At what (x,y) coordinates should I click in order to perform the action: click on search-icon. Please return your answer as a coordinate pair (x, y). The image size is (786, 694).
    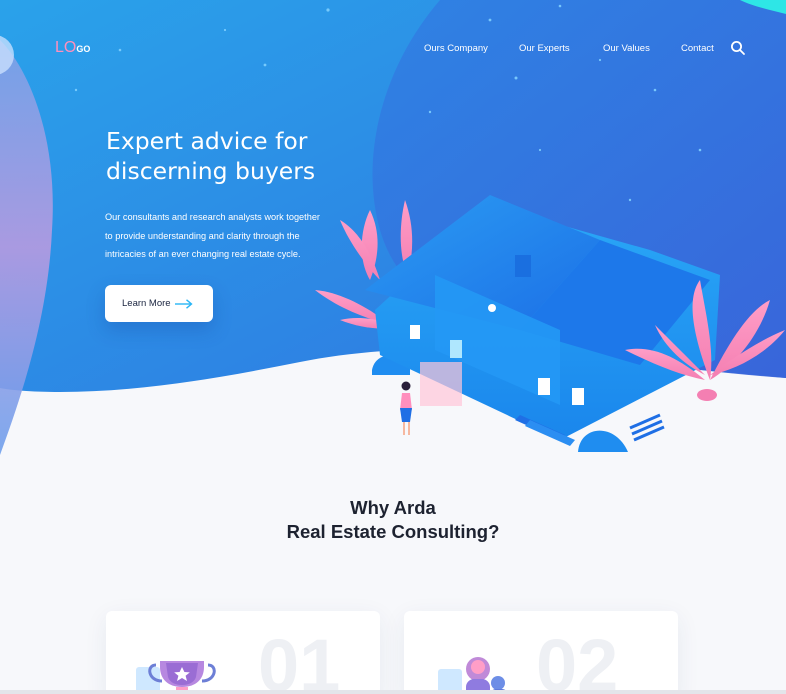
    Looking at the image, I should click on (738, 48).